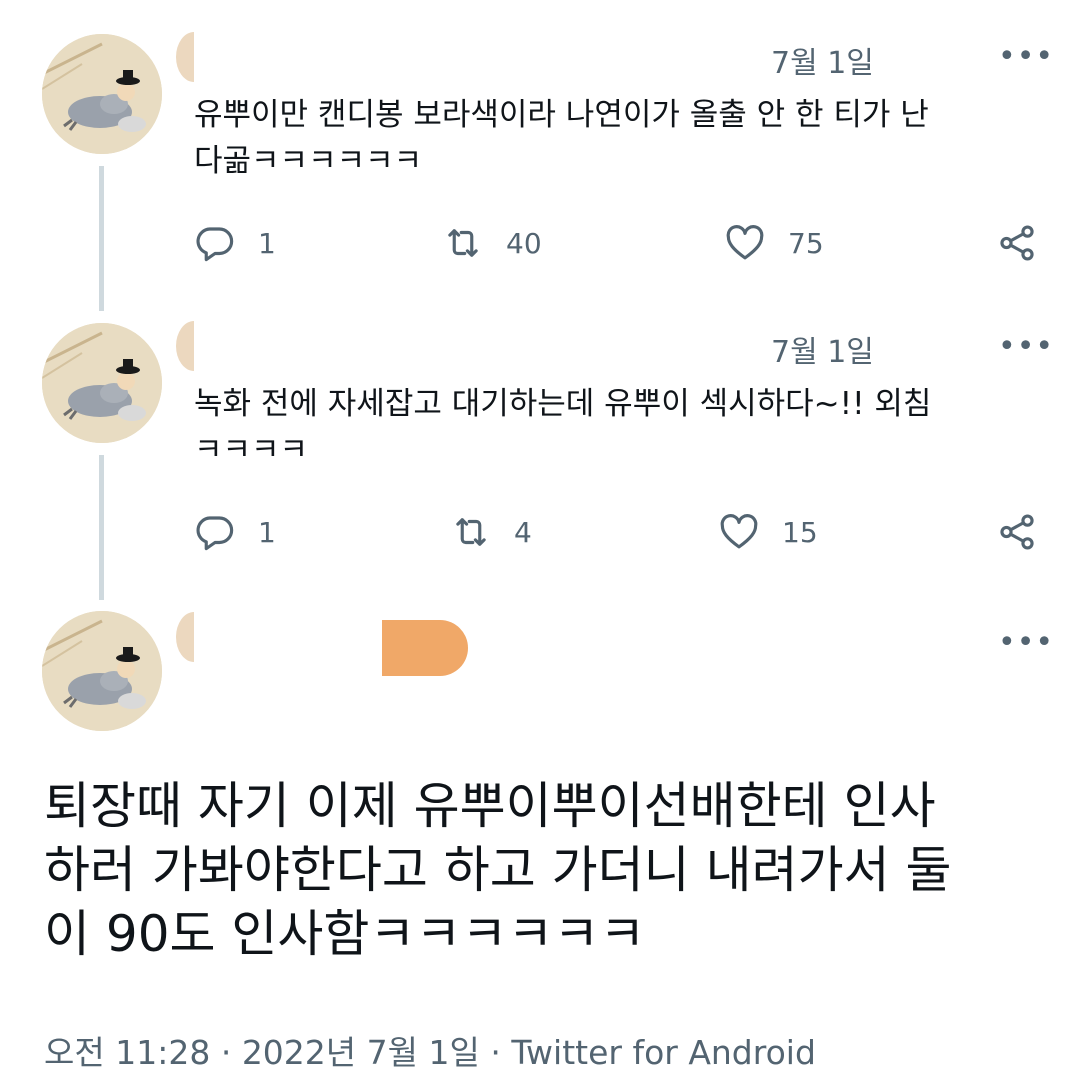  Describe the element at coordinates (345, 934) in the screenshot. I see `main-tweet-text-line: 이 90도 인사함ㅋㅋㅋㅋㅋㅋ` at that location.